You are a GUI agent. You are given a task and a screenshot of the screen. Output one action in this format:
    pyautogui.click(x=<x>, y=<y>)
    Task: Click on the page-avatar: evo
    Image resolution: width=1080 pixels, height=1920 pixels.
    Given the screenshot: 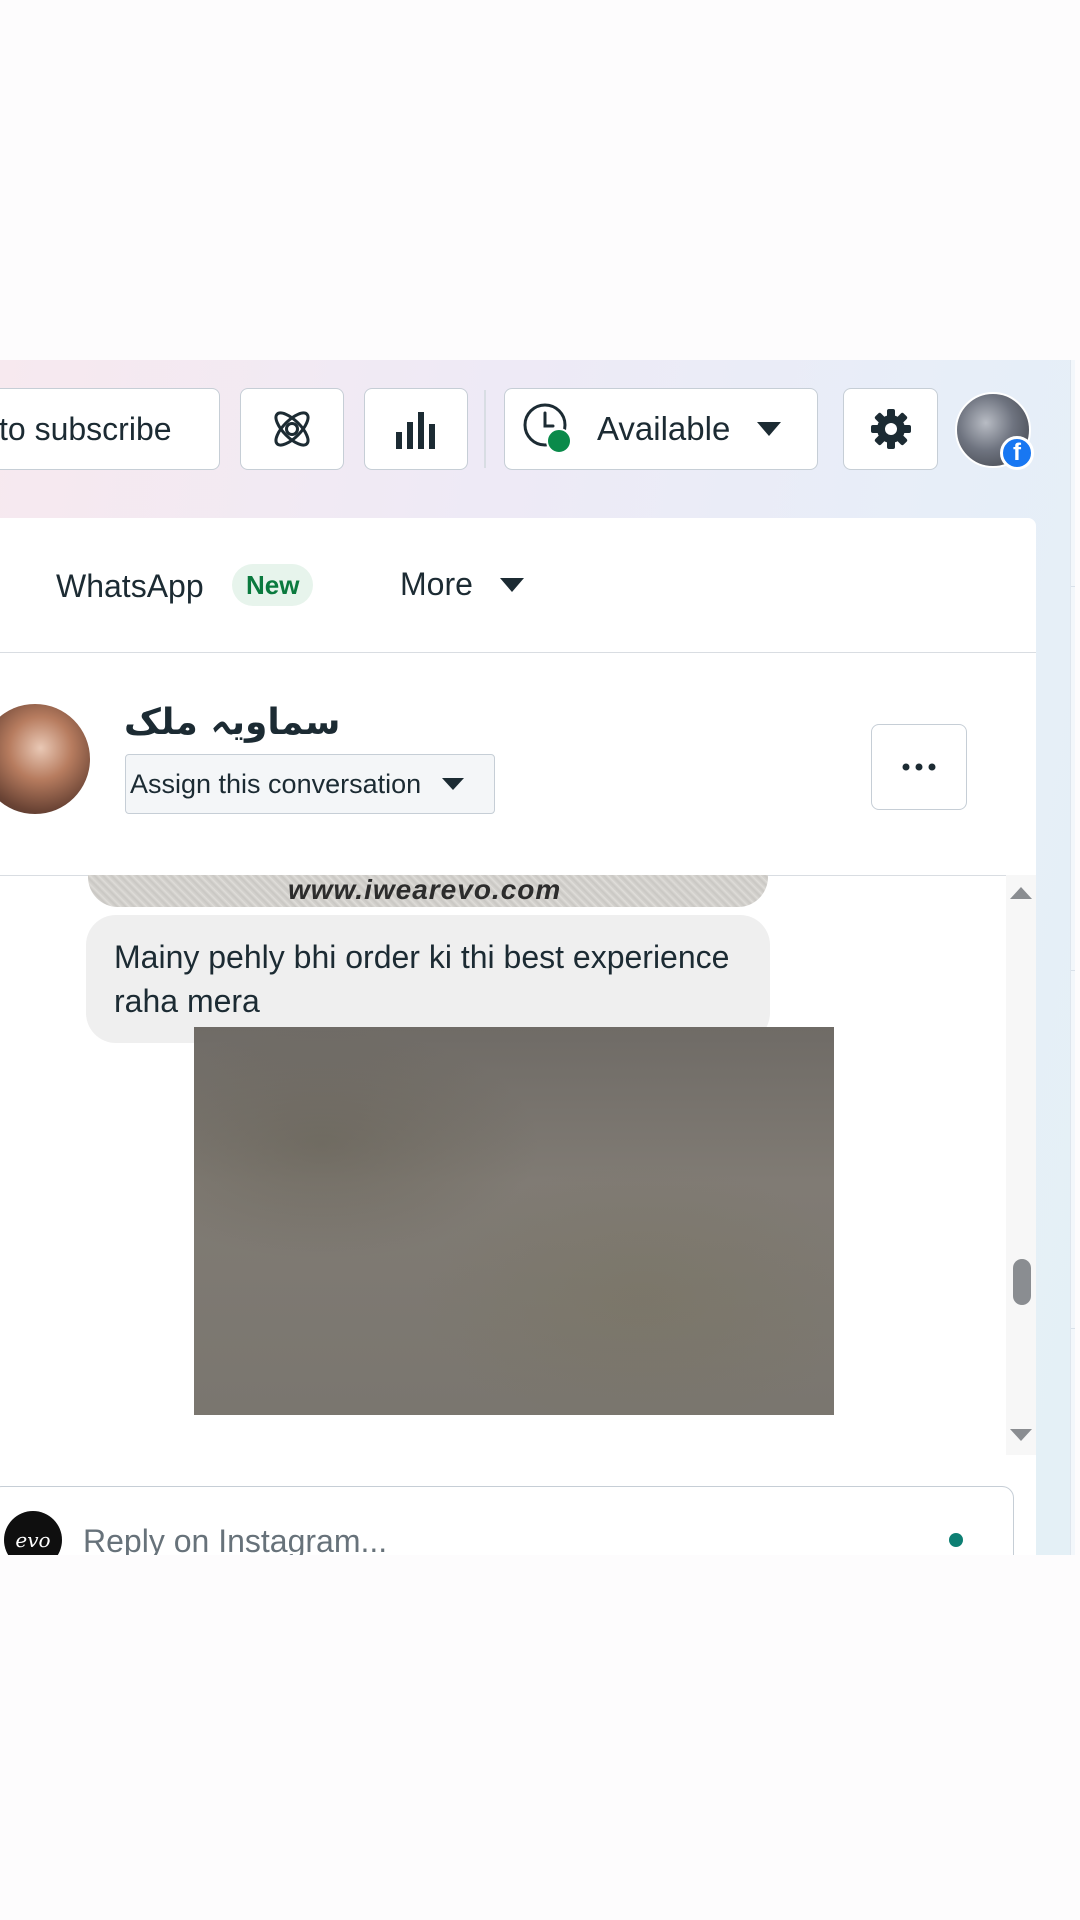 What is the action you would take?
    pyautogui.click(x=33, y=1533)
    